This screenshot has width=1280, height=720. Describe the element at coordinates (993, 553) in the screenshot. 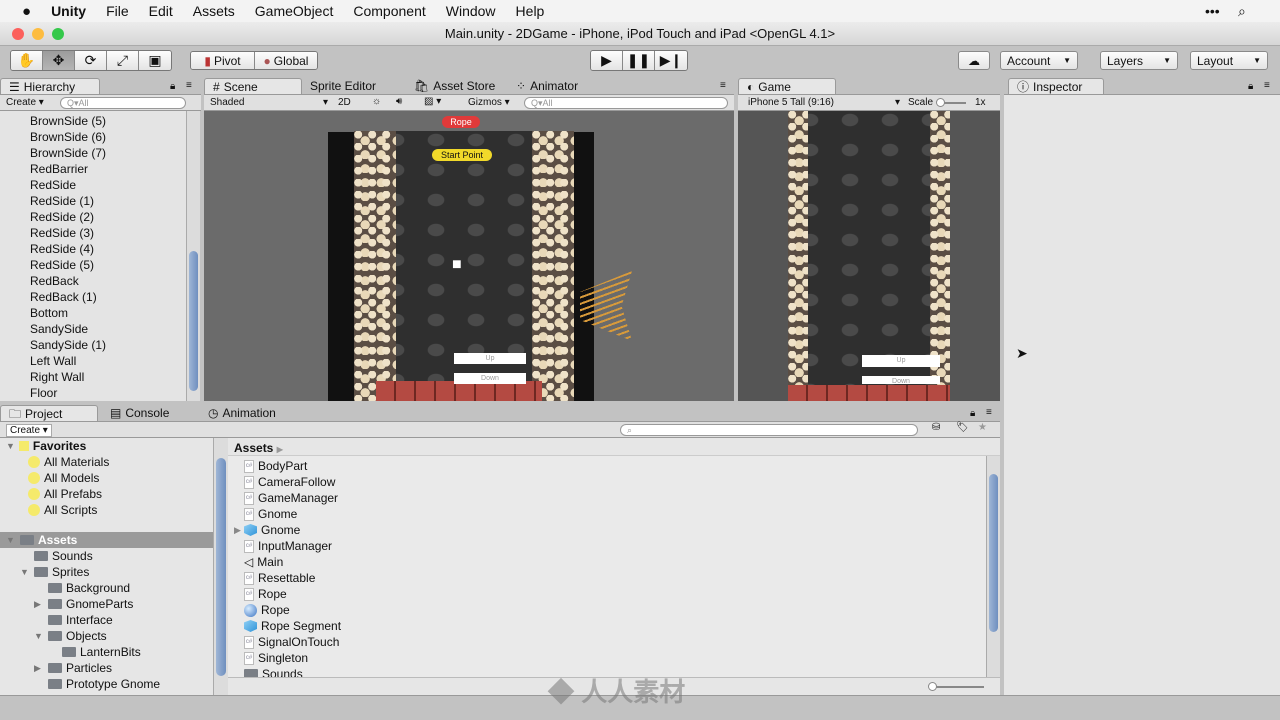

I see `scroll-thumb` at that location.